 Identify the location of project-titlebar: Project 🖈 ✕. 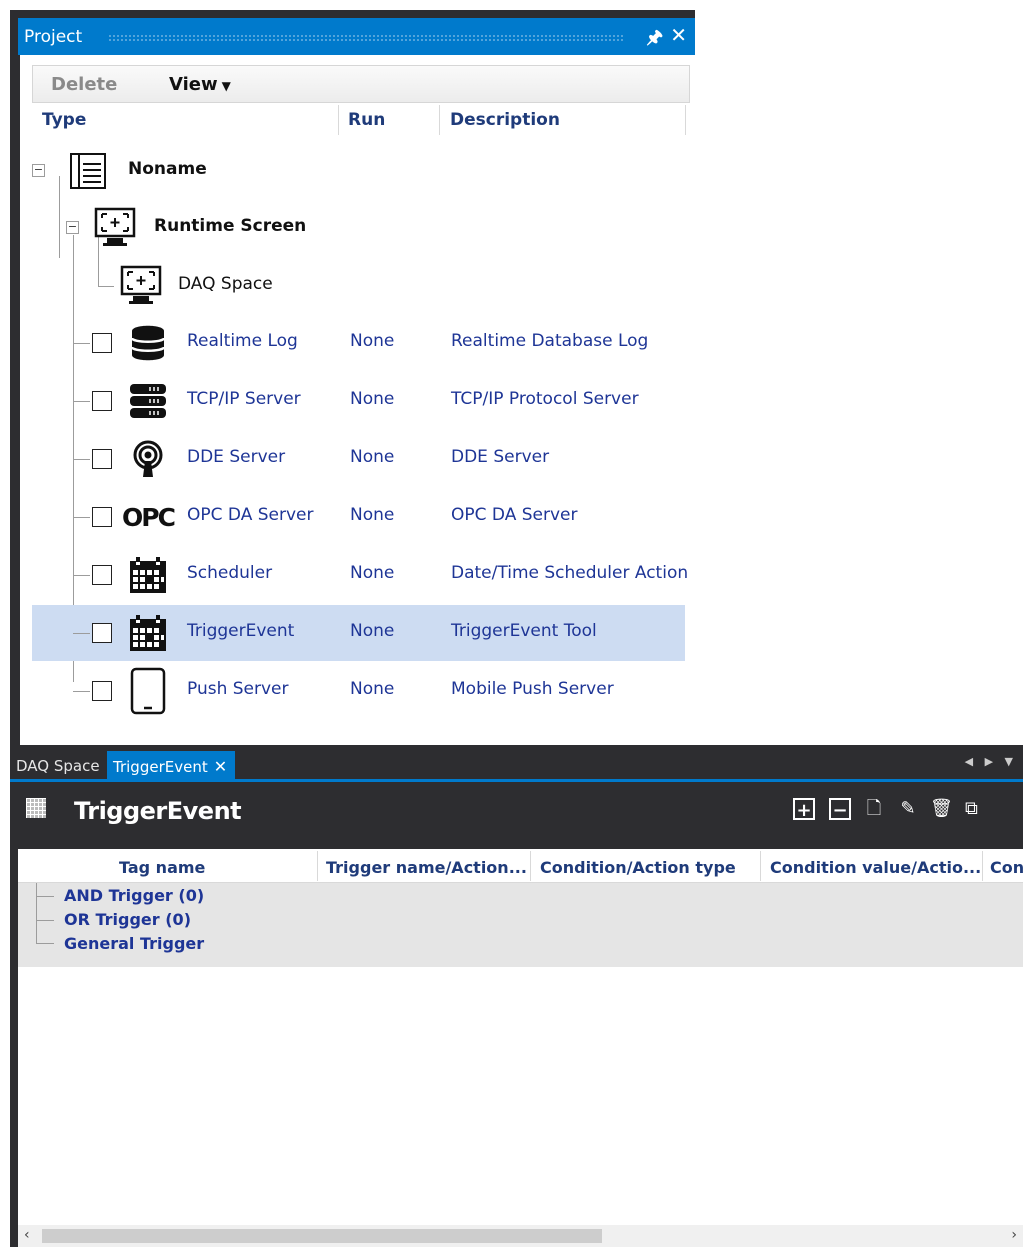
(356, 36).